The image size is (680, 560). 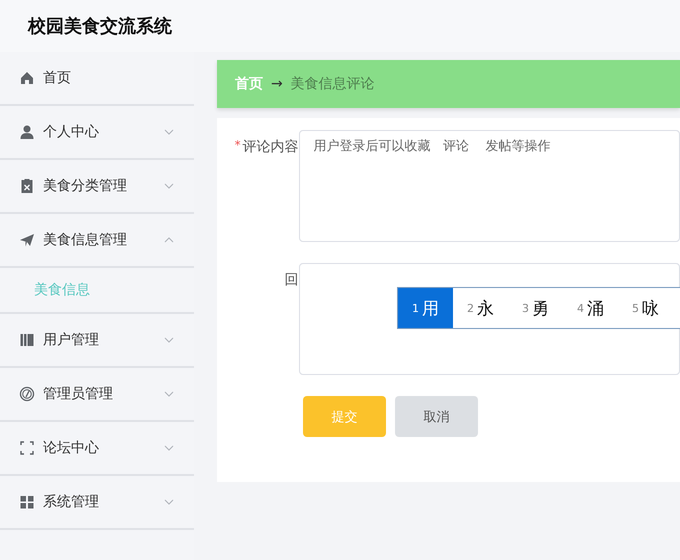 What do you see at coordinates (97, 187) in the screenshot?
I see `sidebar-item: 美食分类管理` at bounding box center [97, 187].